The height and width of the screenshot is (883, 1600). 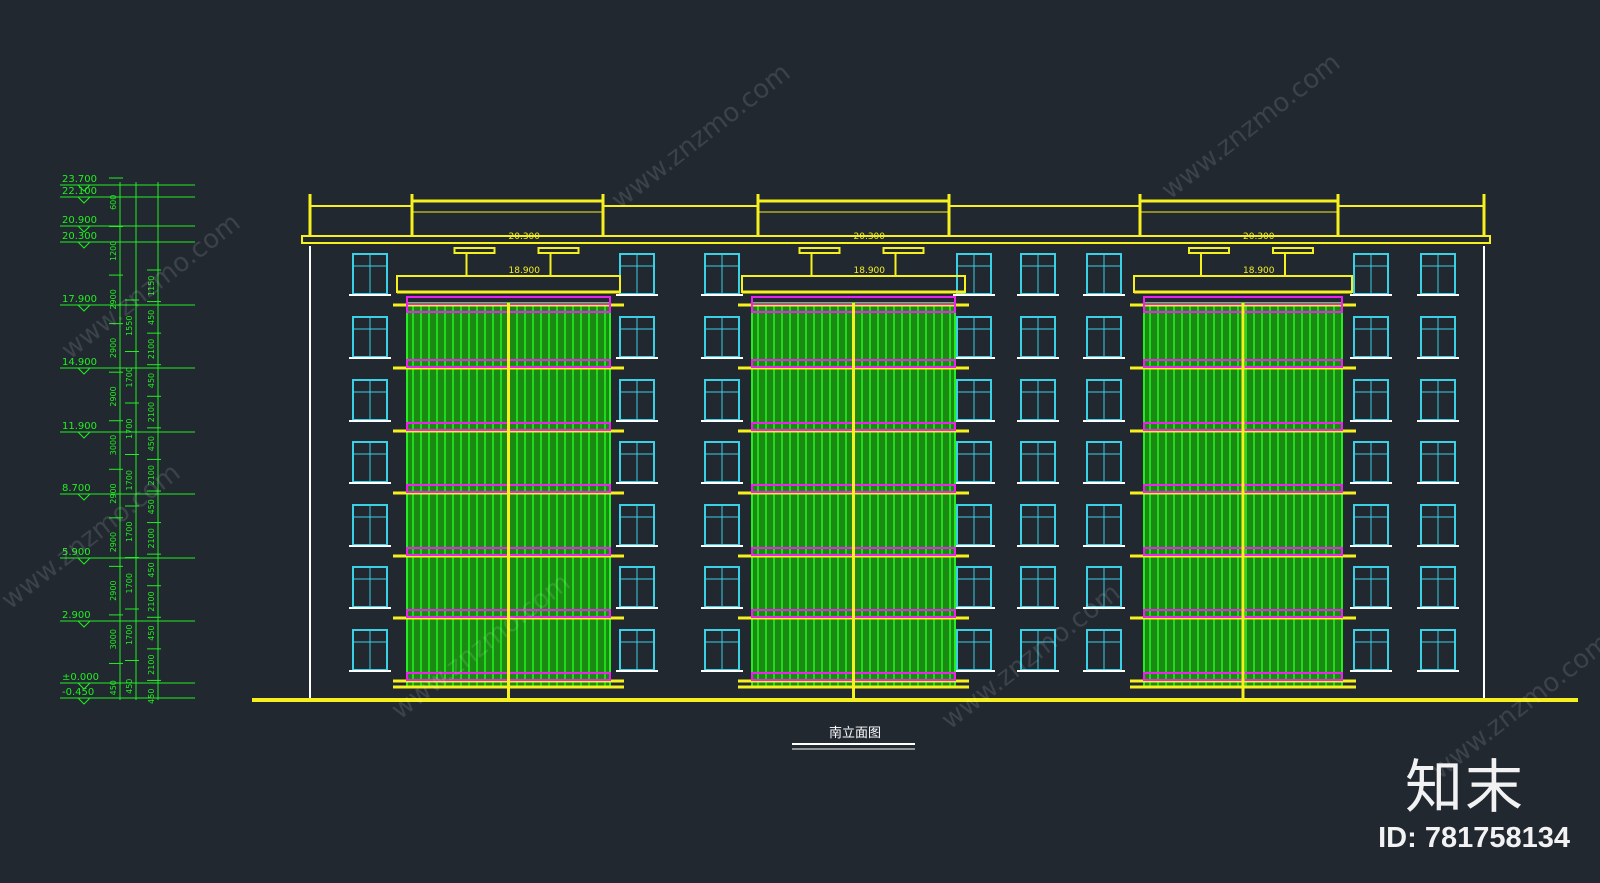 What do you see at coordinates (853, 737) in the screenshot?
I see `drawing-title-group: 南立面图` at bounding box center [853, 737].